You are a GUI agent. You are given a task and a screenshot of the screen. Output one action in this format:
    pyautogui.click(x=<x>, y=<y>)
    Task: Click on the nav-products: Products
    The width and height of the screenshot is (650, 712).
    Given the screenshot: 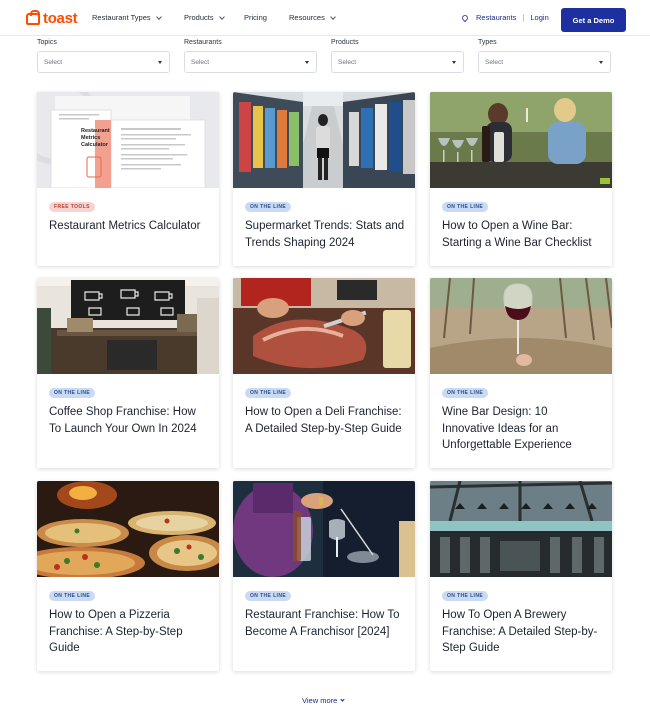 What is the action you would take?
    pyautogui.click(x=204, y=17)
    